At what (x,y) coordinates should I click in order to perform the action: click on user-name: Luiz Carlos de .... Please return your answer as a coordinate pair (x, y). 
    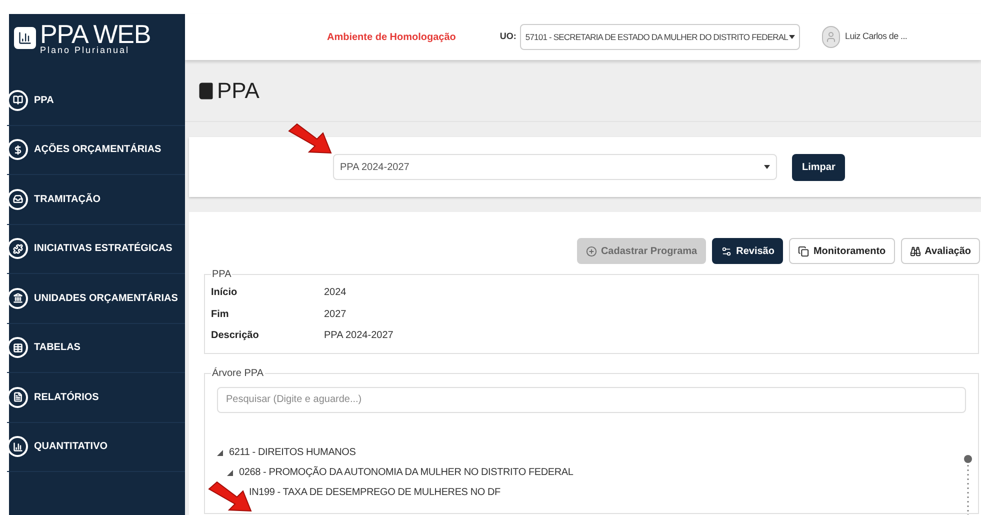
    Looking at the image, I should click on (876, 37).